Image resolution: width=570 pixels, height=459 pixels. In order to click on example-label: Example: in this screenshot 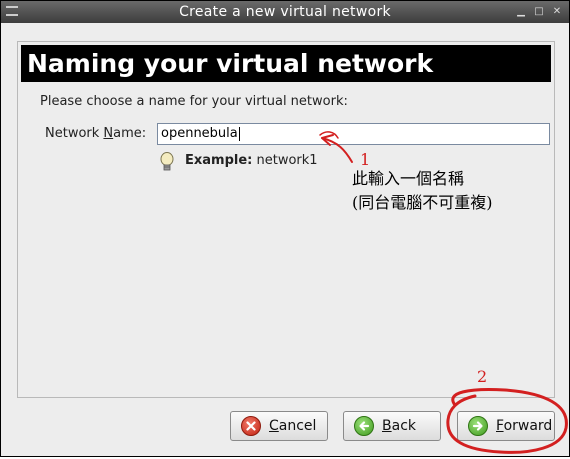, I will do `click(219, 160)`.